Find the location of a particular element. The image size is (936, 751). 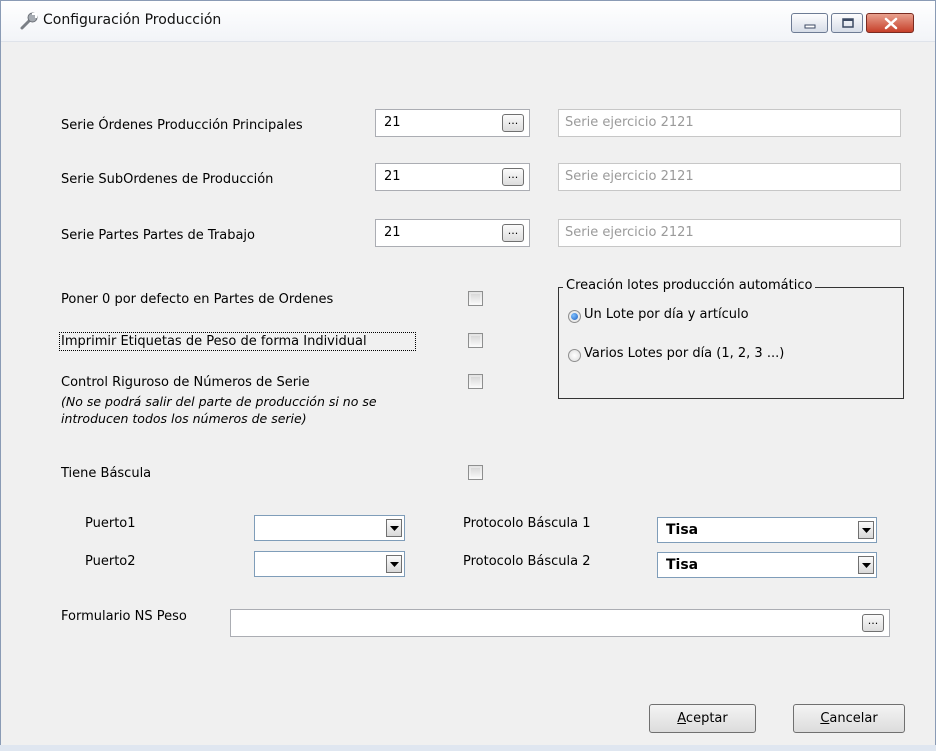

protocolo1-dropdown-button is located at coordinates (866, 530).